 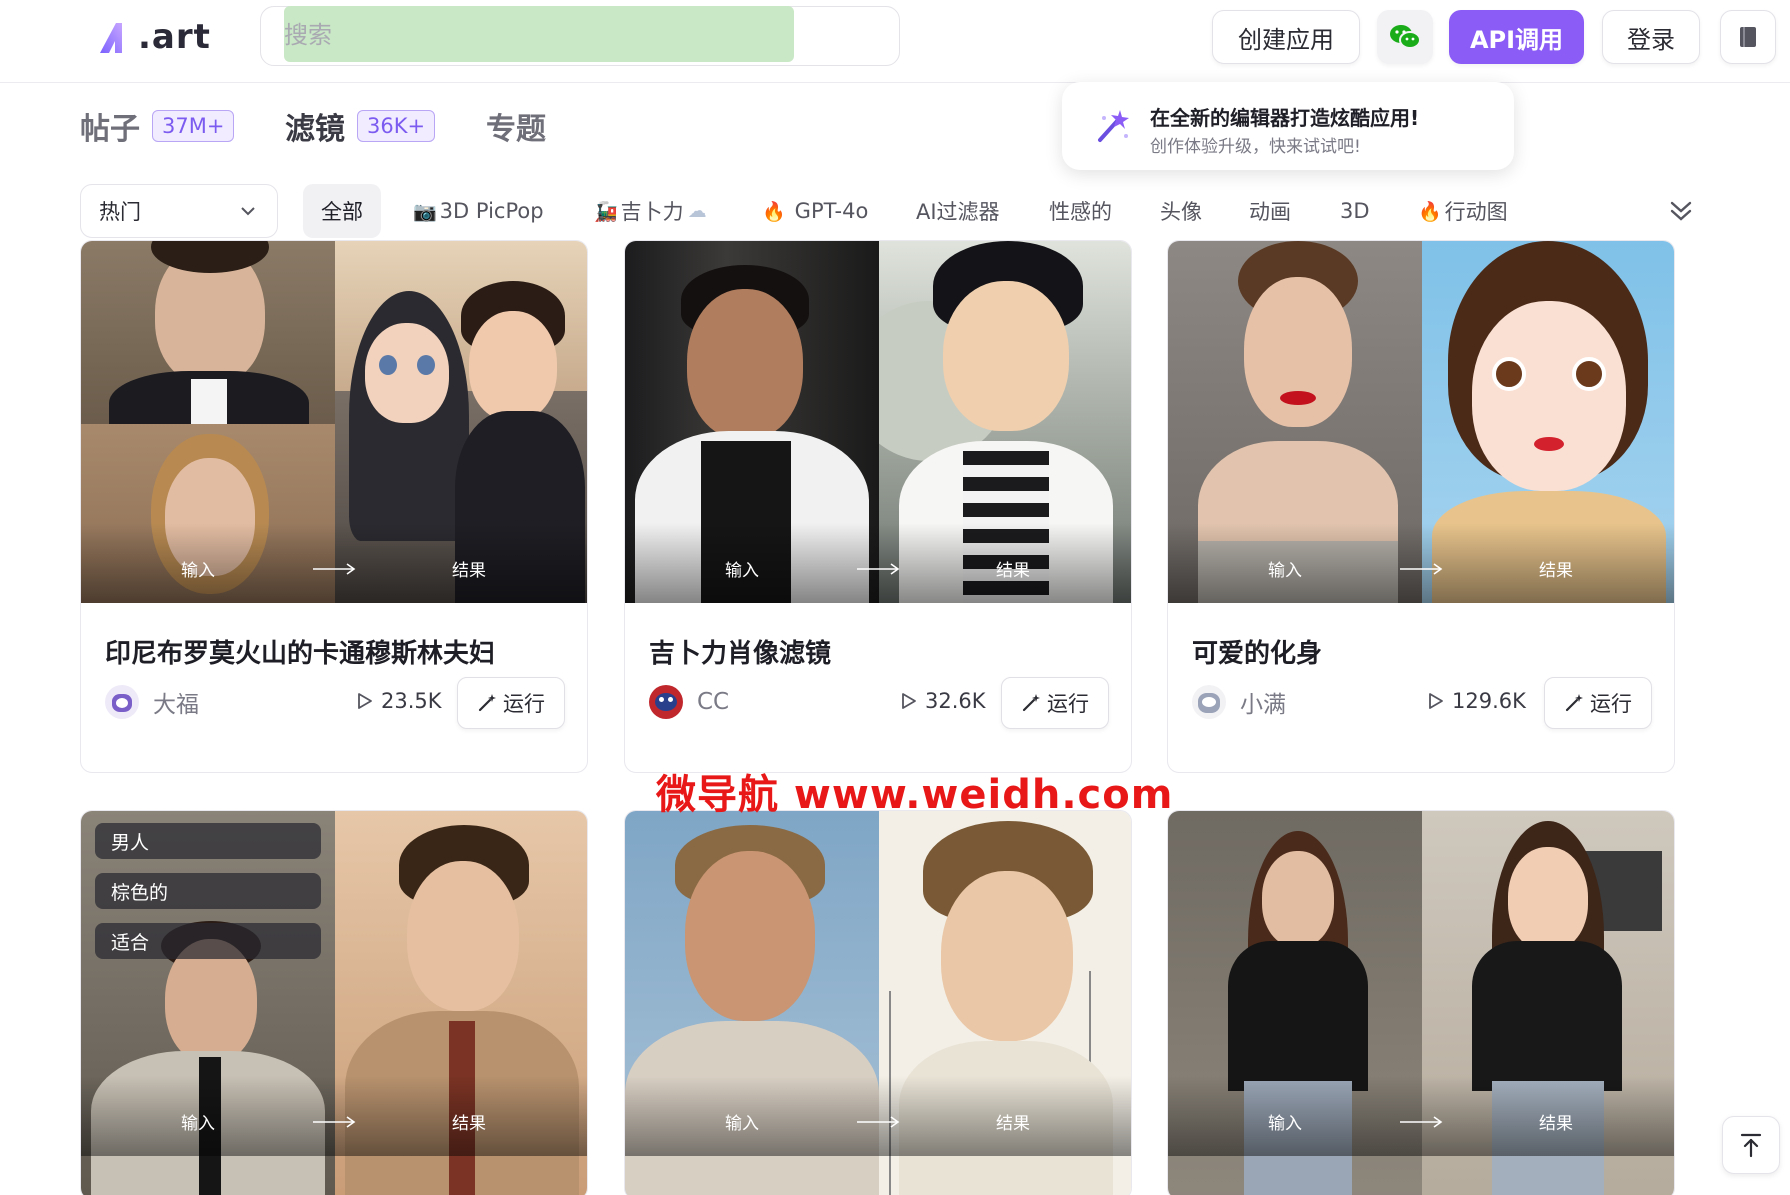 I want to click on category-animation: 动画, so click(x=1270, y=211).